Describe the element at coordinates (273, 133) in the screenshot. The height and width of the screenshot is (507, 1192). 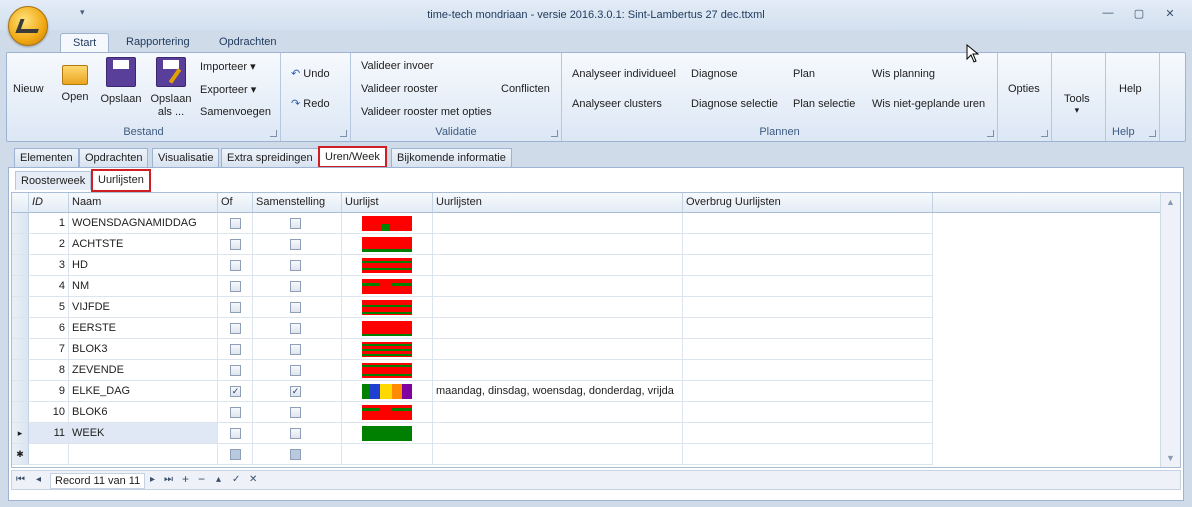
I see `dialog-launcher-icon` at that location.